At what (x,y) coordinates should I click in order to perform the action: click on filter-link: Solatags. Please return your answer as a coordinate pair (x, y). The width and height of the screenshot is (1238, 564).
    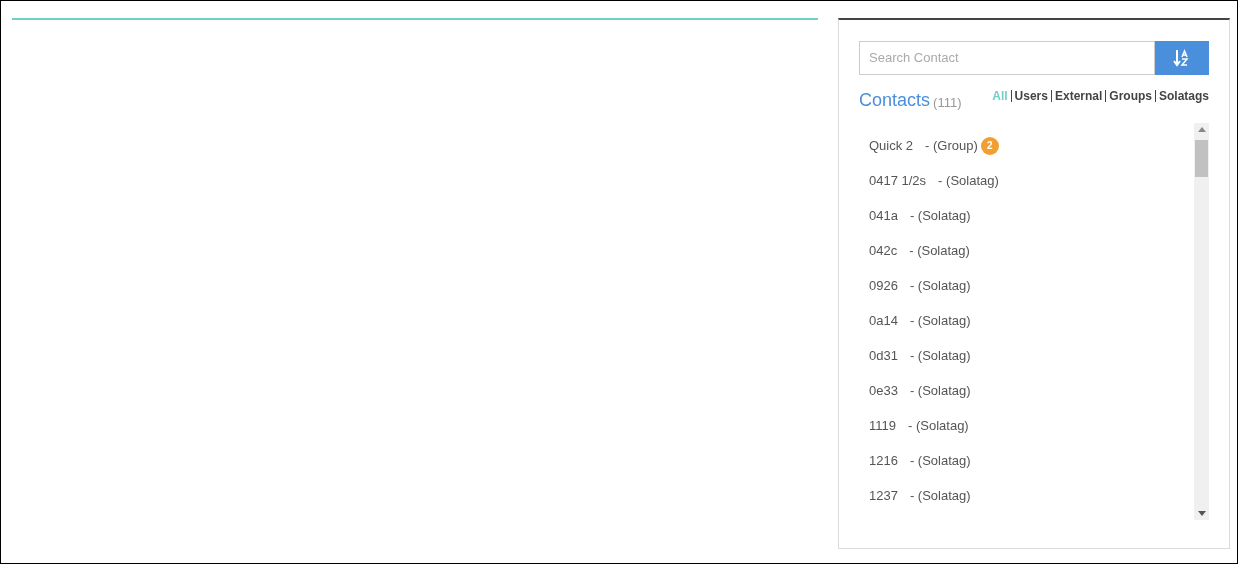
    Looking at the image, I should click on (1184, 96).